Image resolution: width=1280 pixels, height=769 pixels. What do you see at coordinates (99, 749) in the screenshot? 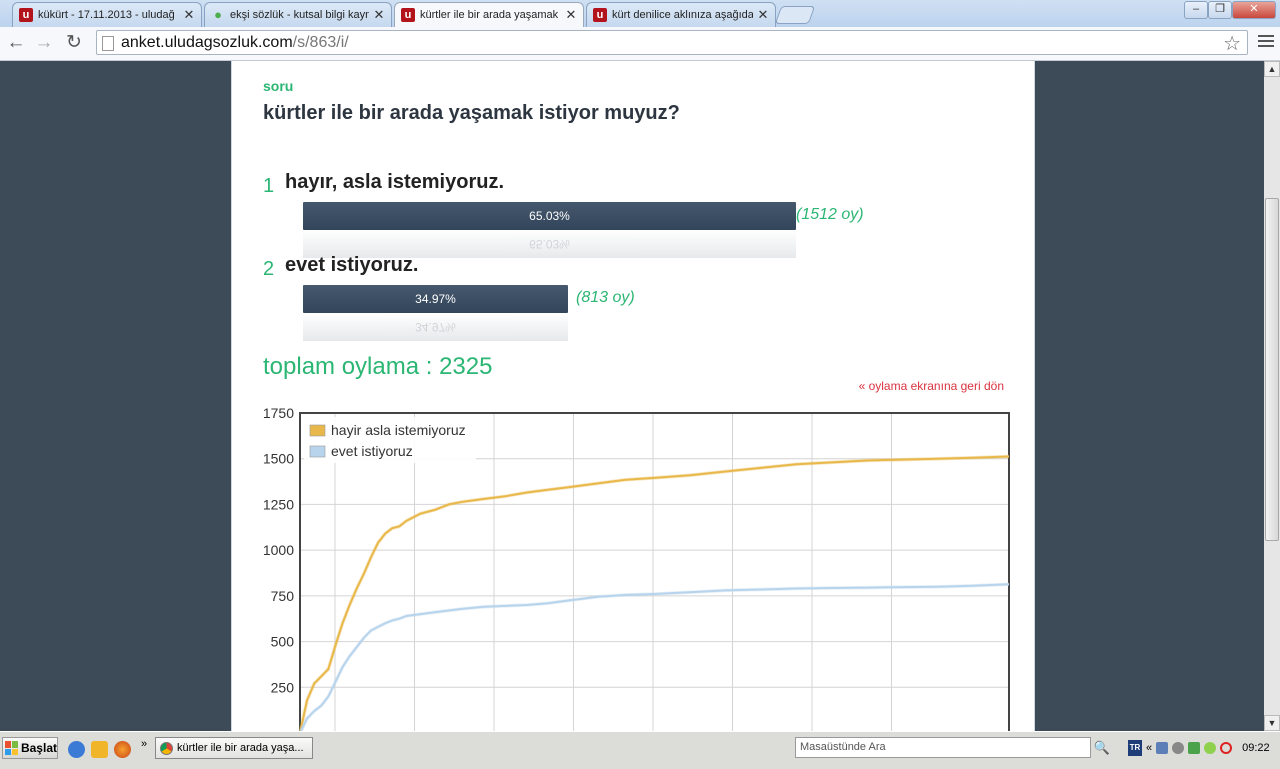
I see `clock-app-icon` at bounding box center [99, 749].